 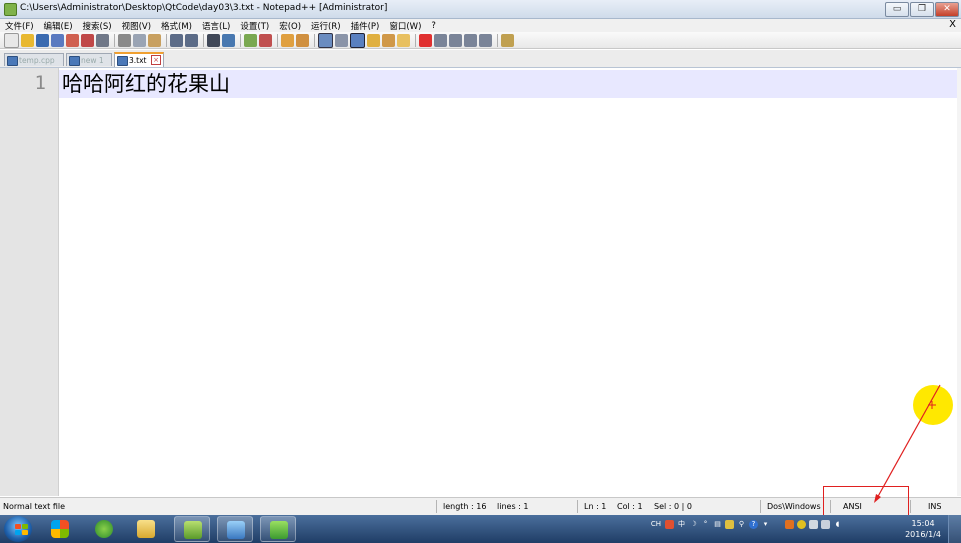 What do you see at coordinates (789, 524) in the screenshot?
I see `ime-tray-icon` at bounding box center [789, 524].